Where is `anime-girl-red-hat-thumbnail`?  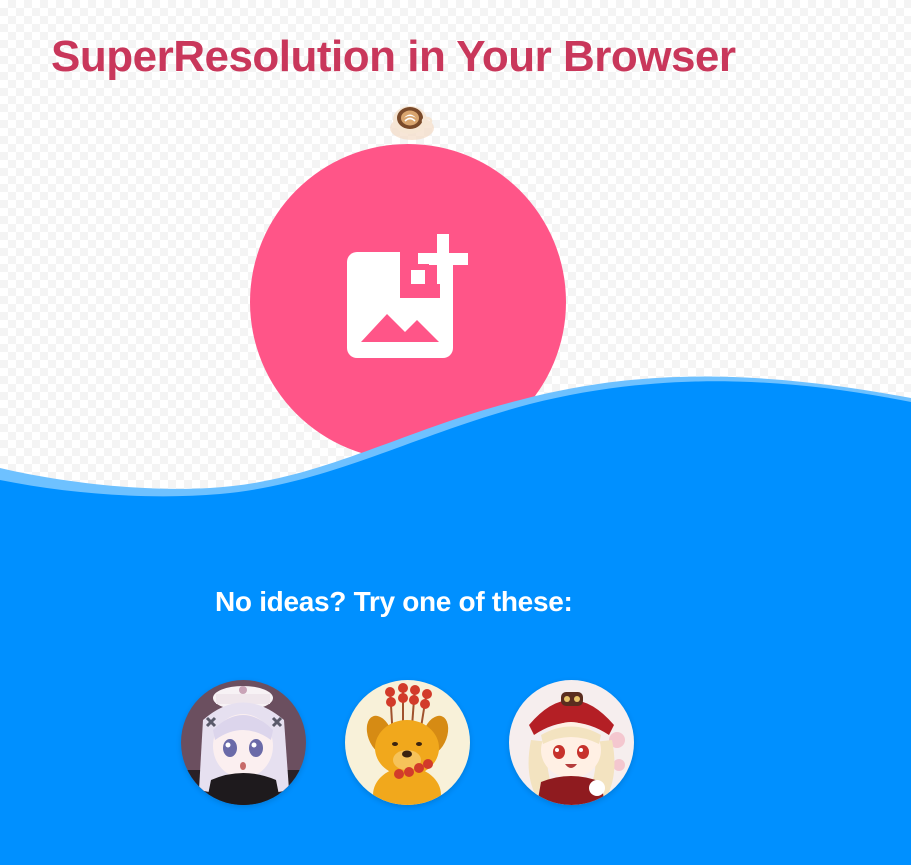
anime-girl-red-hat-thumbnail is located at coordinates (571, 742).